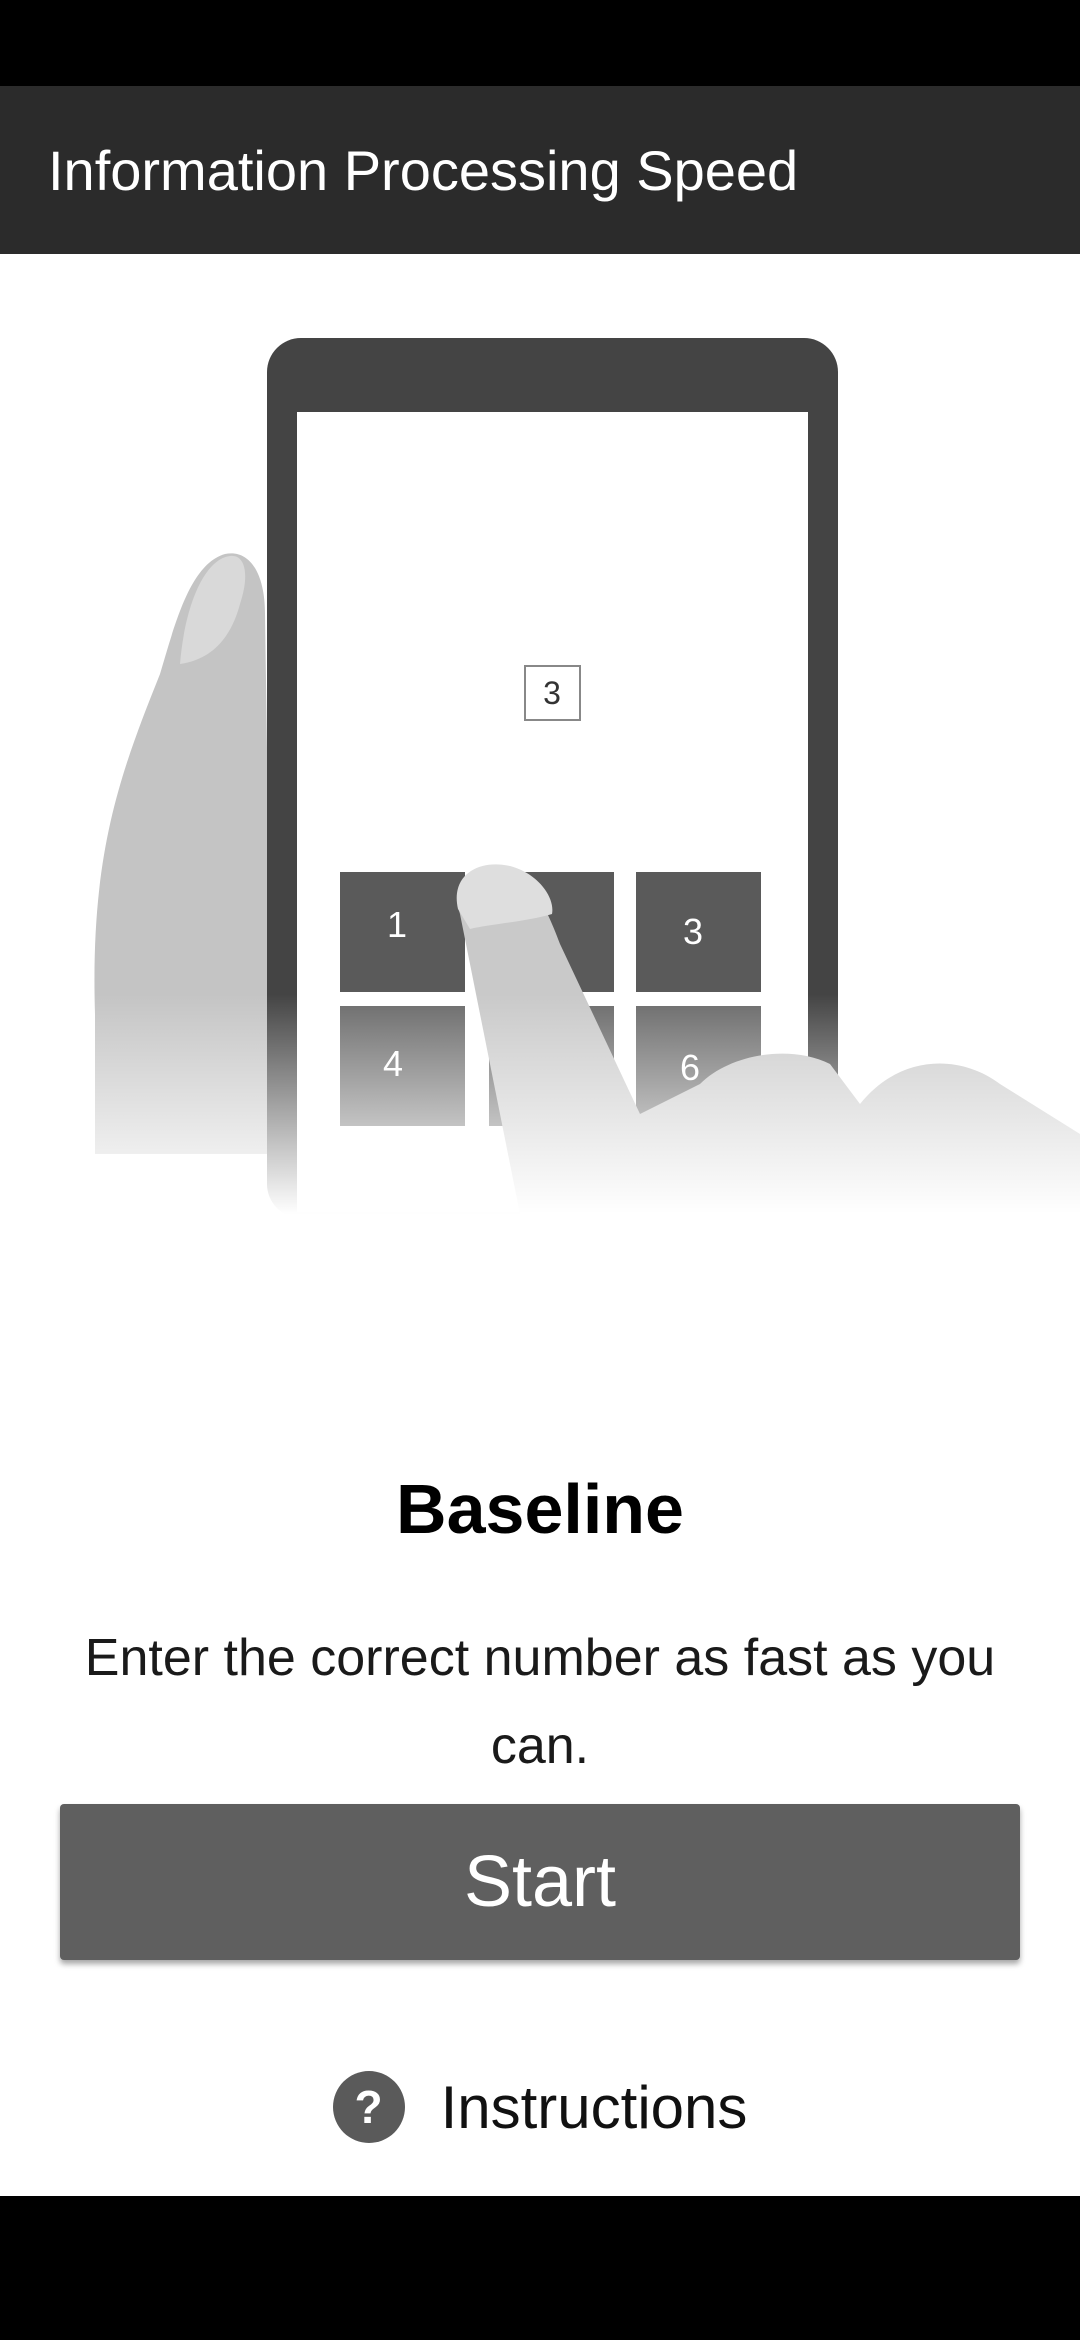  What do you see at coordinates (397, 924) in the screenshot?
I see `key-label-1: 1` at bounding box center [397, 924].